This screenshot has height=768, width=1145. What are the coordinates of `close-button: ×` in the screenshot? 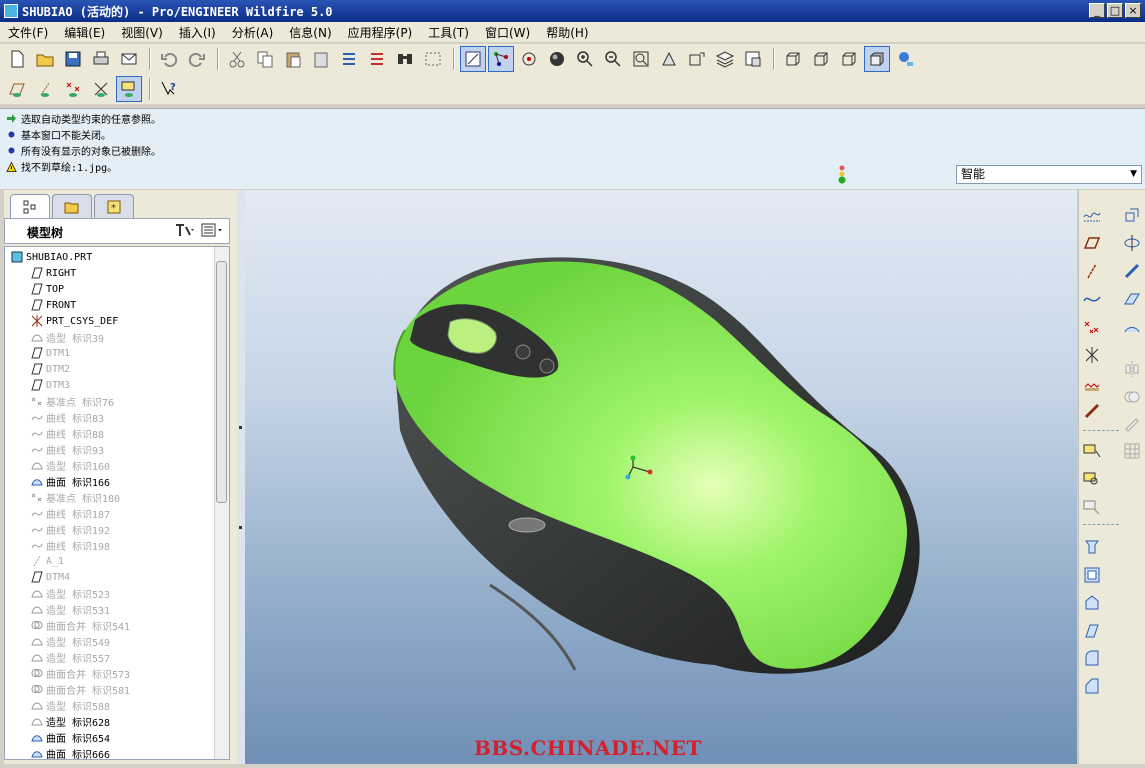 It's located at (1133, 10).